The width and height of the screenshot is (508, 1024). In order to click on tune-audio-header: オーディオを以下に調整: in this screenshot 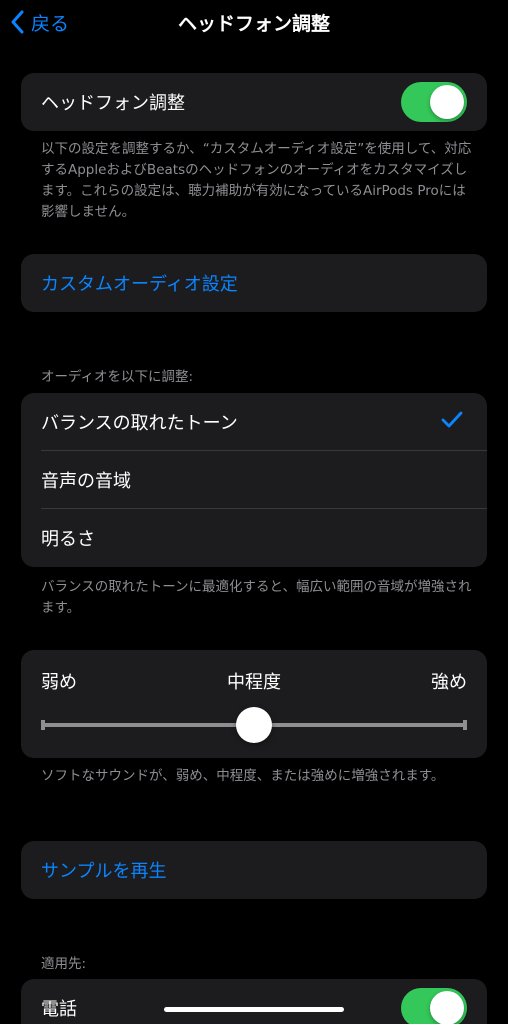, I will do `click(117, 377)`.